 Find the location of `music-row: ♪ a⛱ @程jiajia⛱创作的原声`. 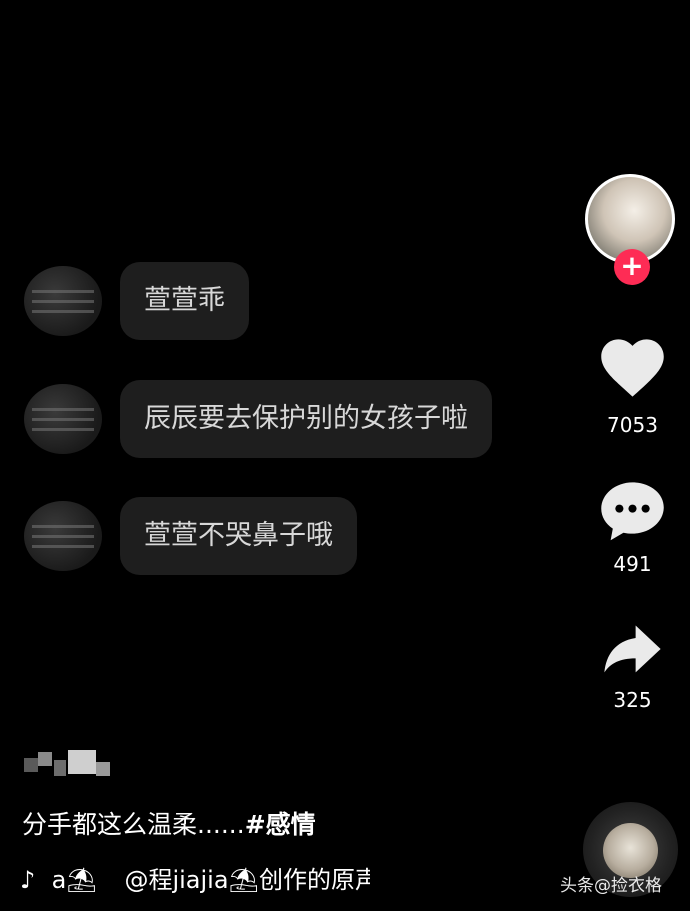

music-row: ♪ a⛱ @程jiajia⛱创作的原声 is located at coordinates (195, 877).